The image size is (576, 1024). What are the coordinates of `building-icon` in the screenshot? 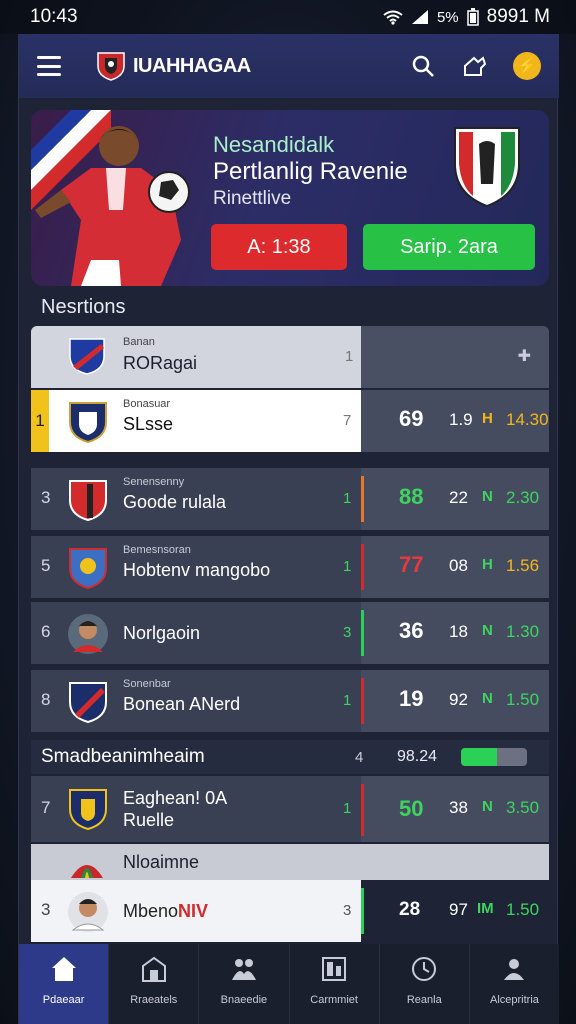 It's located at (153, 969).